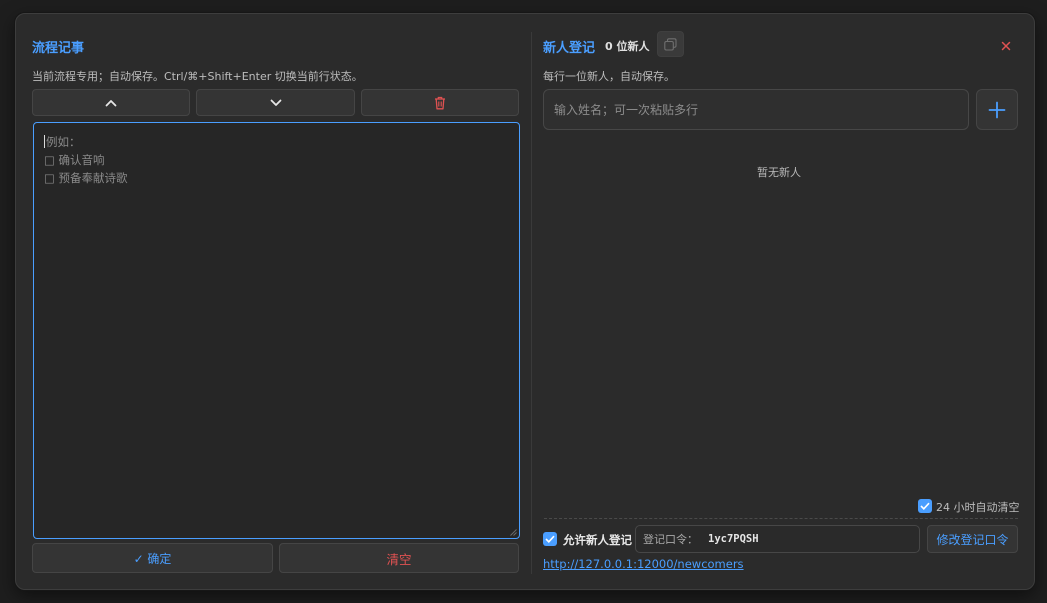 This screenshot has width=1047, height=603. I want to click on empty-state-text: 暂无新人, so click(779, 172).